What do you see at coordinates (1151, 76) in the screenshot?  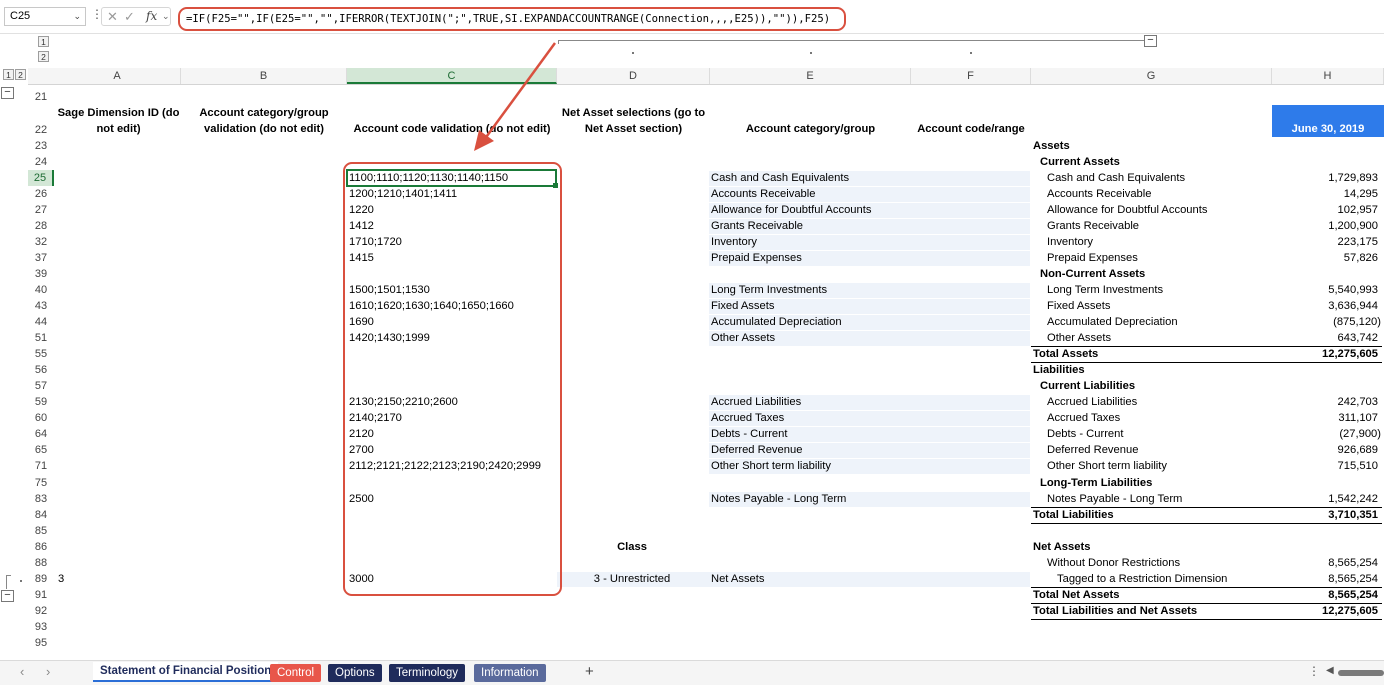 I see `column-header-g: G` at bounding box center [1151, 76].